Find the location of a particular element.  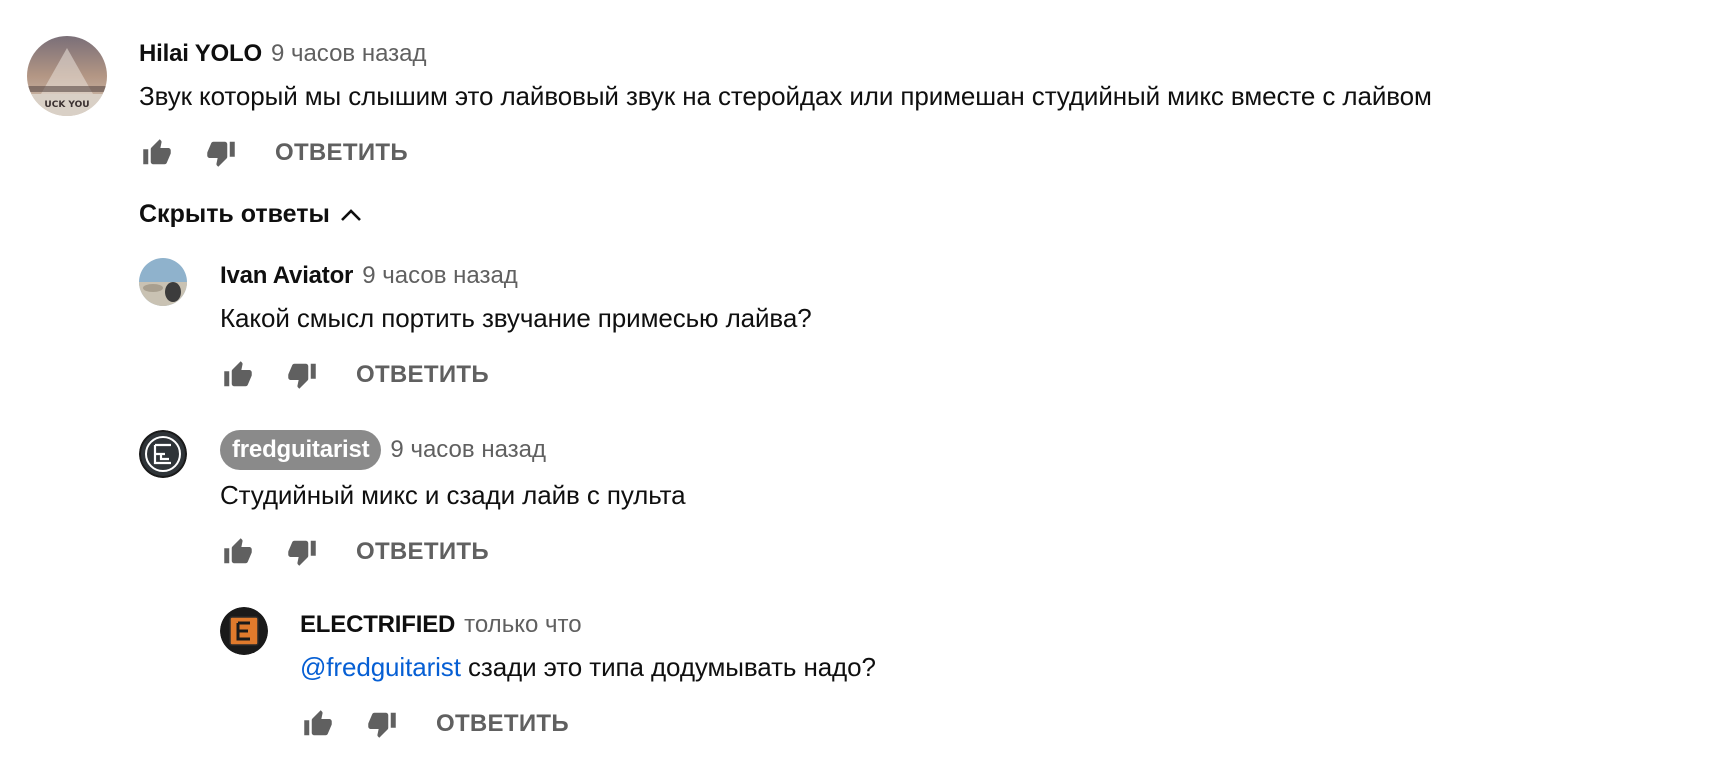

hide-replies-button: Скрыть ответы is located at coordinates (250, 214).